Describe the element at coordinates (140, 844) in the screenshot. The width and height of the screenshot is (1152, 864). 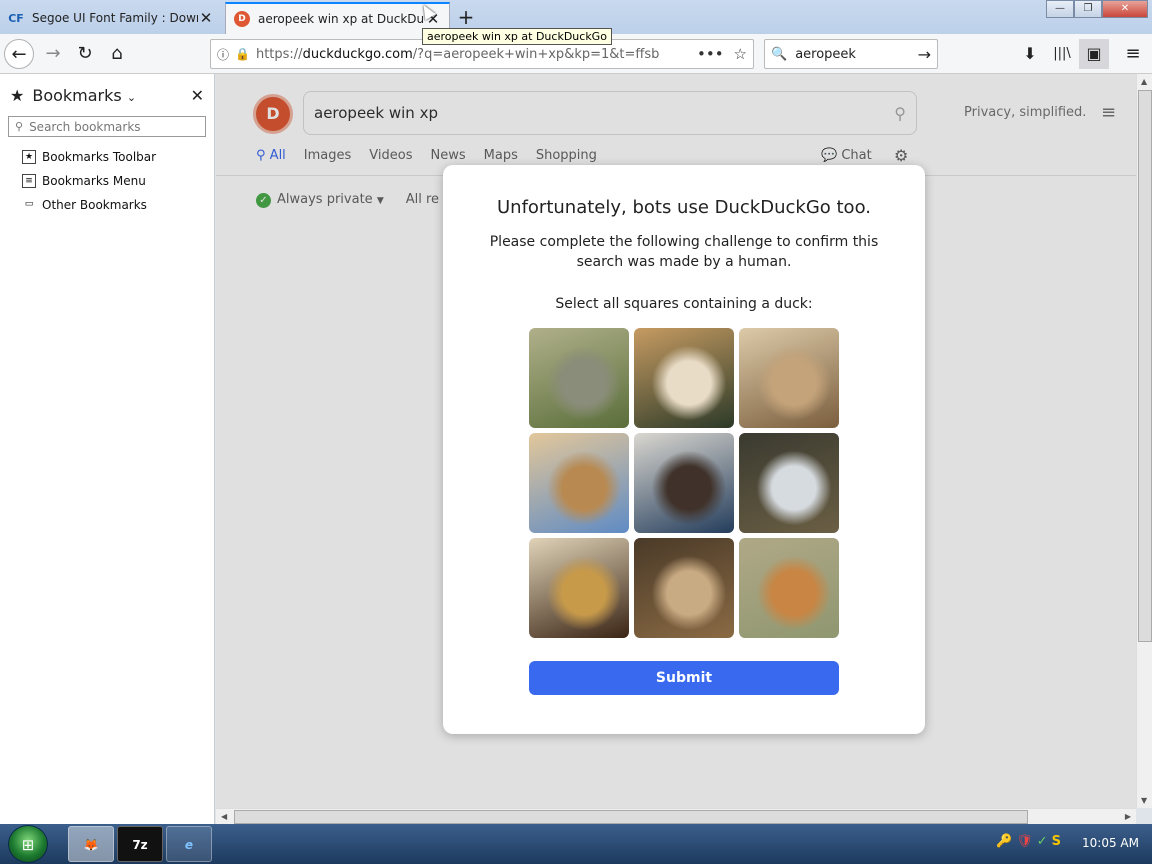
I see `task-7zip: 7z` at that location.